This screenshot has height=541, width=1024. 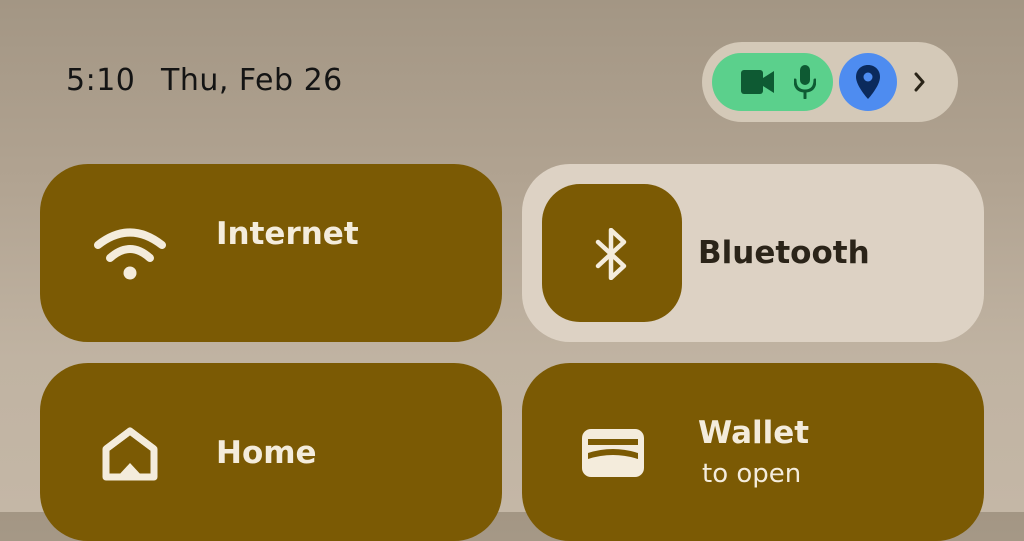 What do you see at coordinates (784, 253) in the screenshot?
I see `bluetooth-tile-label: Bluetooth` at bounding box center [784, 253].